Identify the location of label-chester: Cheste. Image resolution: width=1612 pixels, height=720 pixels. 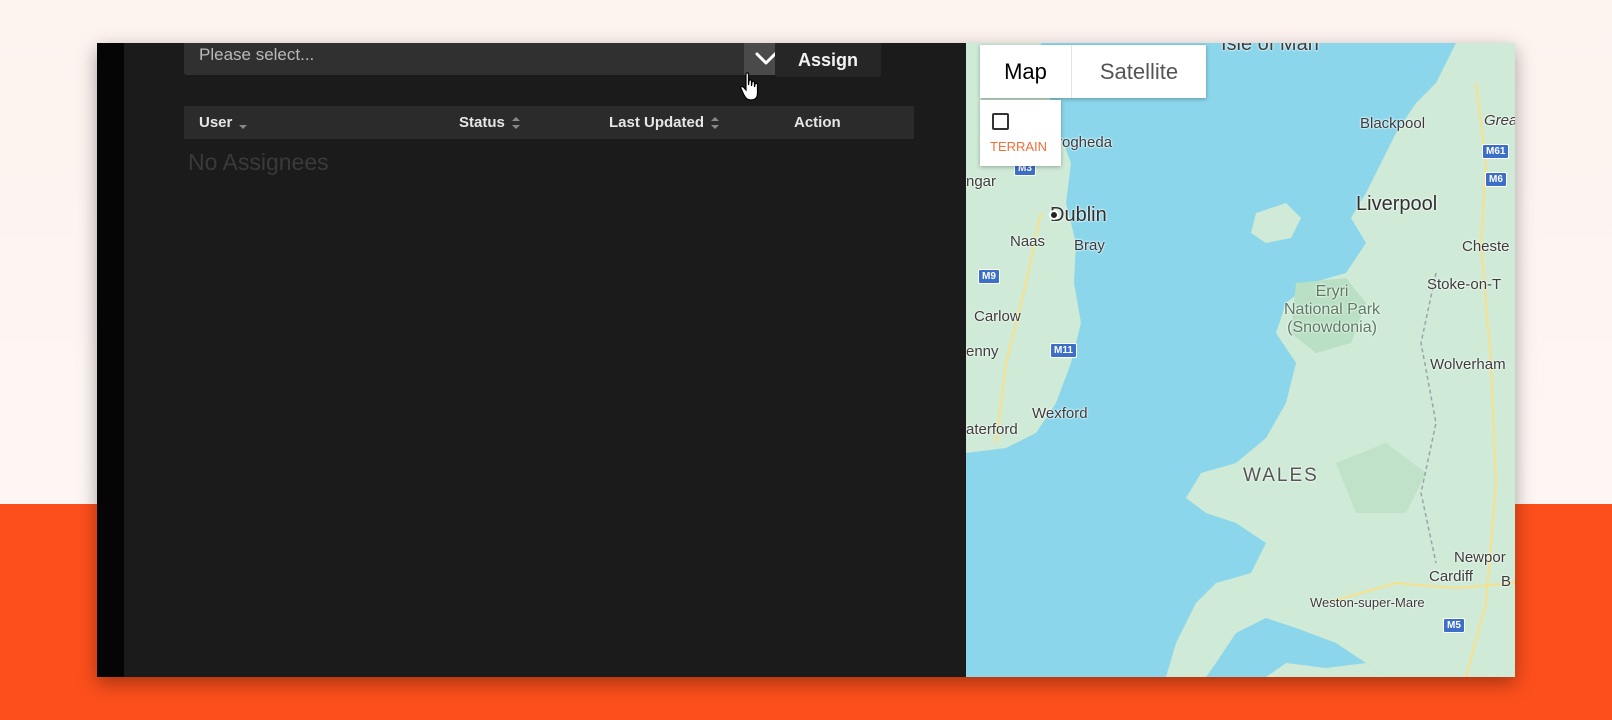
(1486, 246).